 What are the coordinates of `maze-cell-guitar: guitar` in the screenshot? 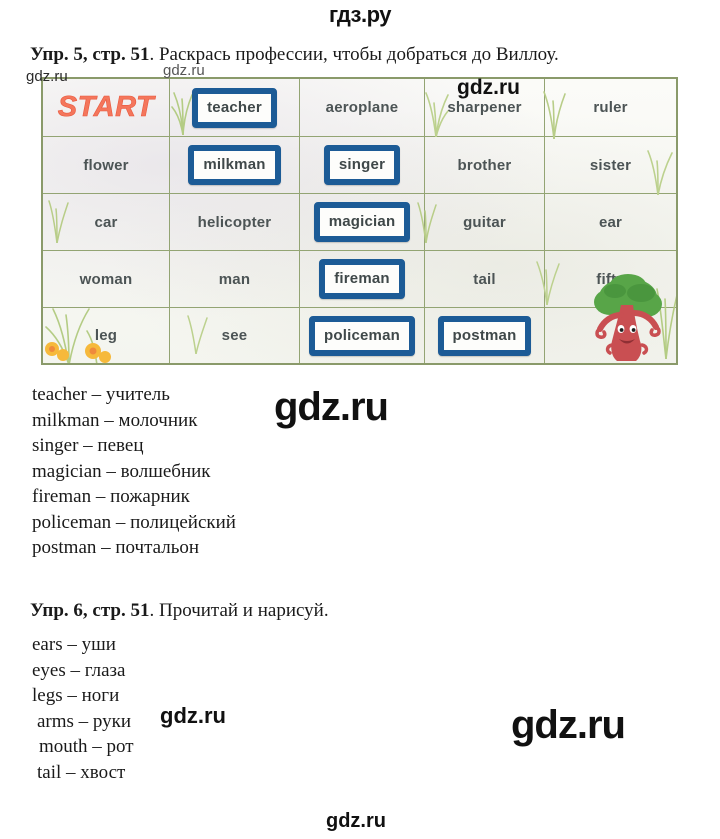 It's located at (485, 222).